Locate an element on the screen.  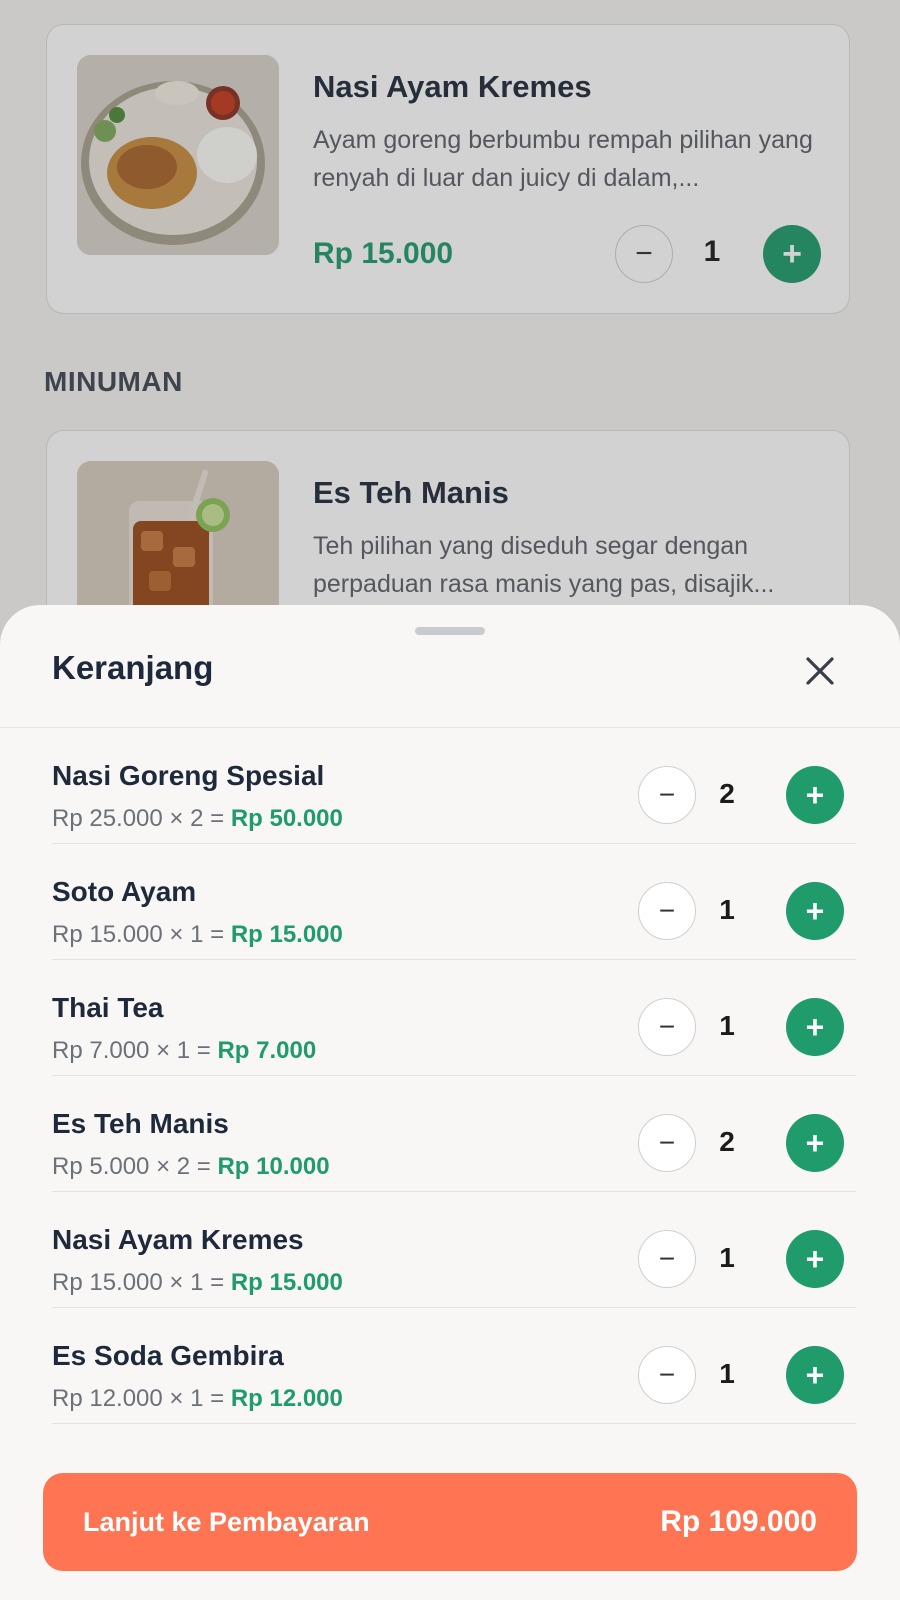
cart-item-subtotal: Rp 12.000 × 1 = Rp 12.000 is located at coordinates (197, 1399).